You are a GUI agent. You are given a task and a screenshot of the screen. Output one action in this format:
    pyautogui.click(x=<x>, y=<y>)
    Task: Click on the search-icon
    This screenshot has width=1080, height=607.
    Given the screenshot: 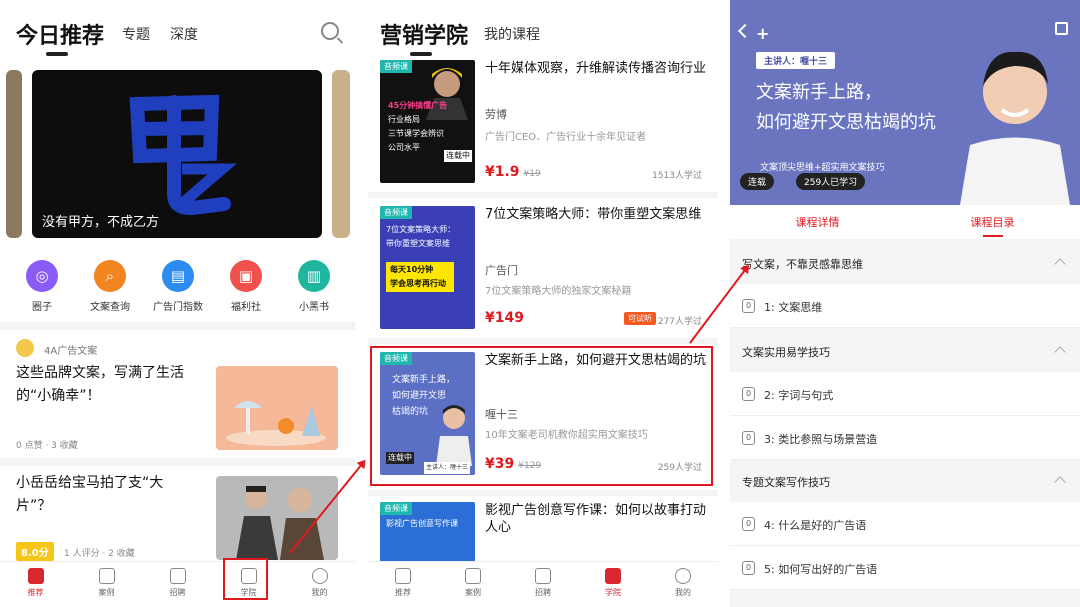 What is the action you would take?
    pyautogui.click(x=330, y=31)
    